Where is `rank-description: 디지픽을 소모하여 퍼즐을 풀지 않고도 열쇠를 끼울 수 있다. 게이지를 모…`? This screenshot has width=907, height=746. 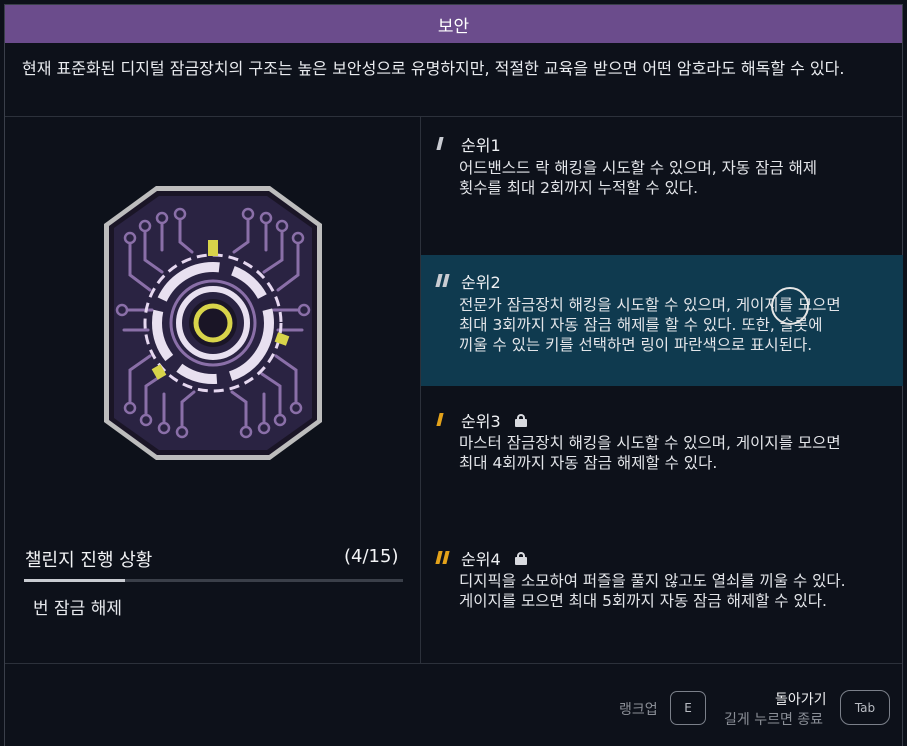 rank-description: 디지픽을 소모하여 퍼즐을 풀지 않고도 열쇠를 끼울 수 있다. 게이지를 모… is located at coordinates (652, 591).